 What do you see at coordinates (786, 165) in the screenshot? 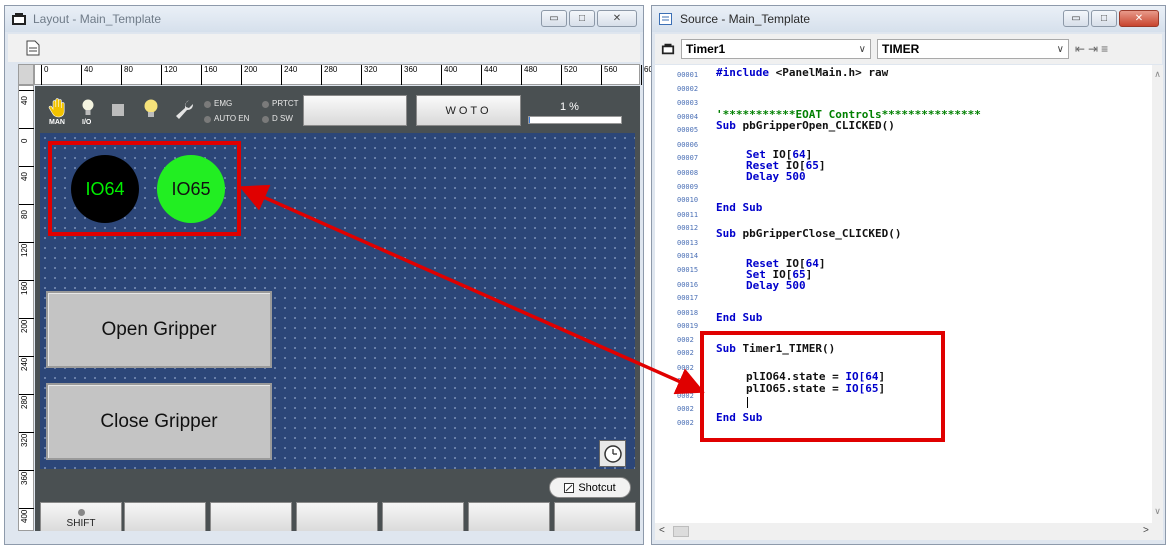
I see `code-line-8: Reset IO[65]` at bounding box center [786, 165].